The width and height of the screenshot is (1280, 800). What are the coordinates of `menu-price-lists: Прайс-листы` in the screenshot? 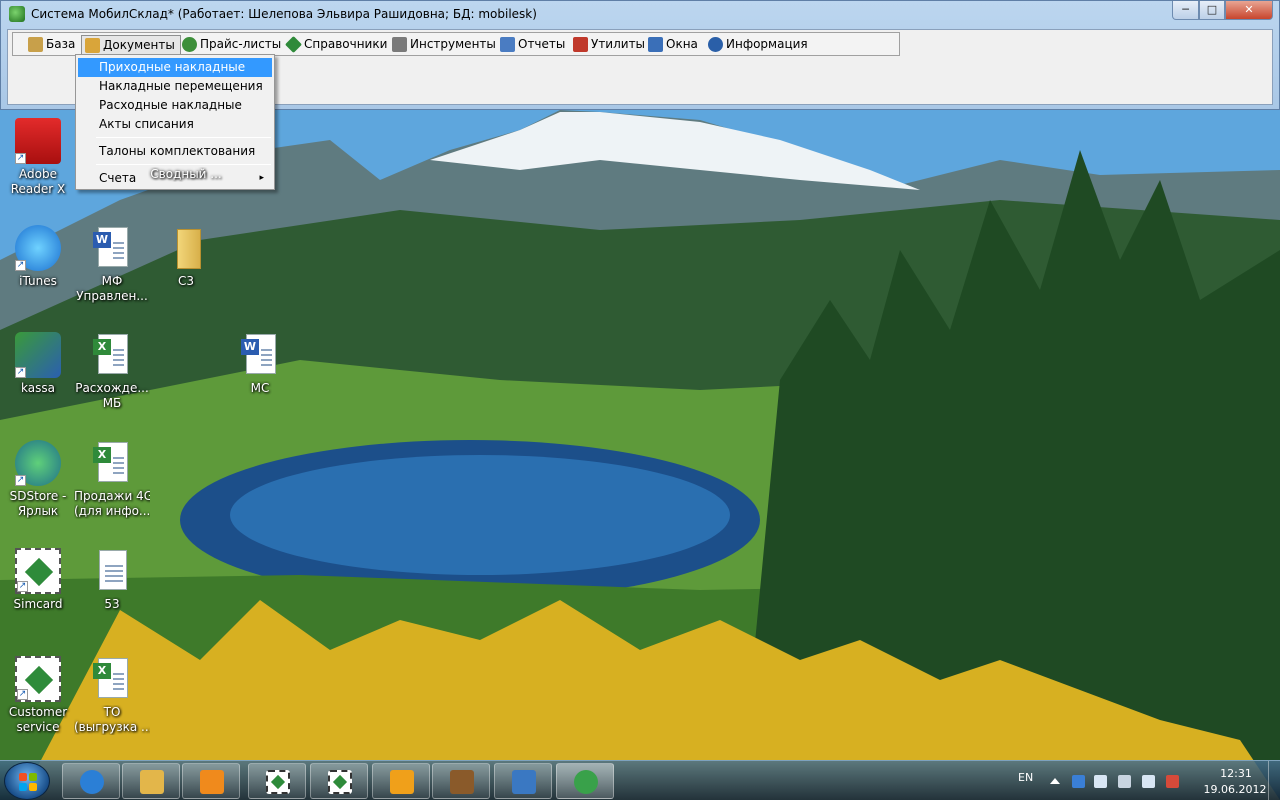 It's located at (232, 45).